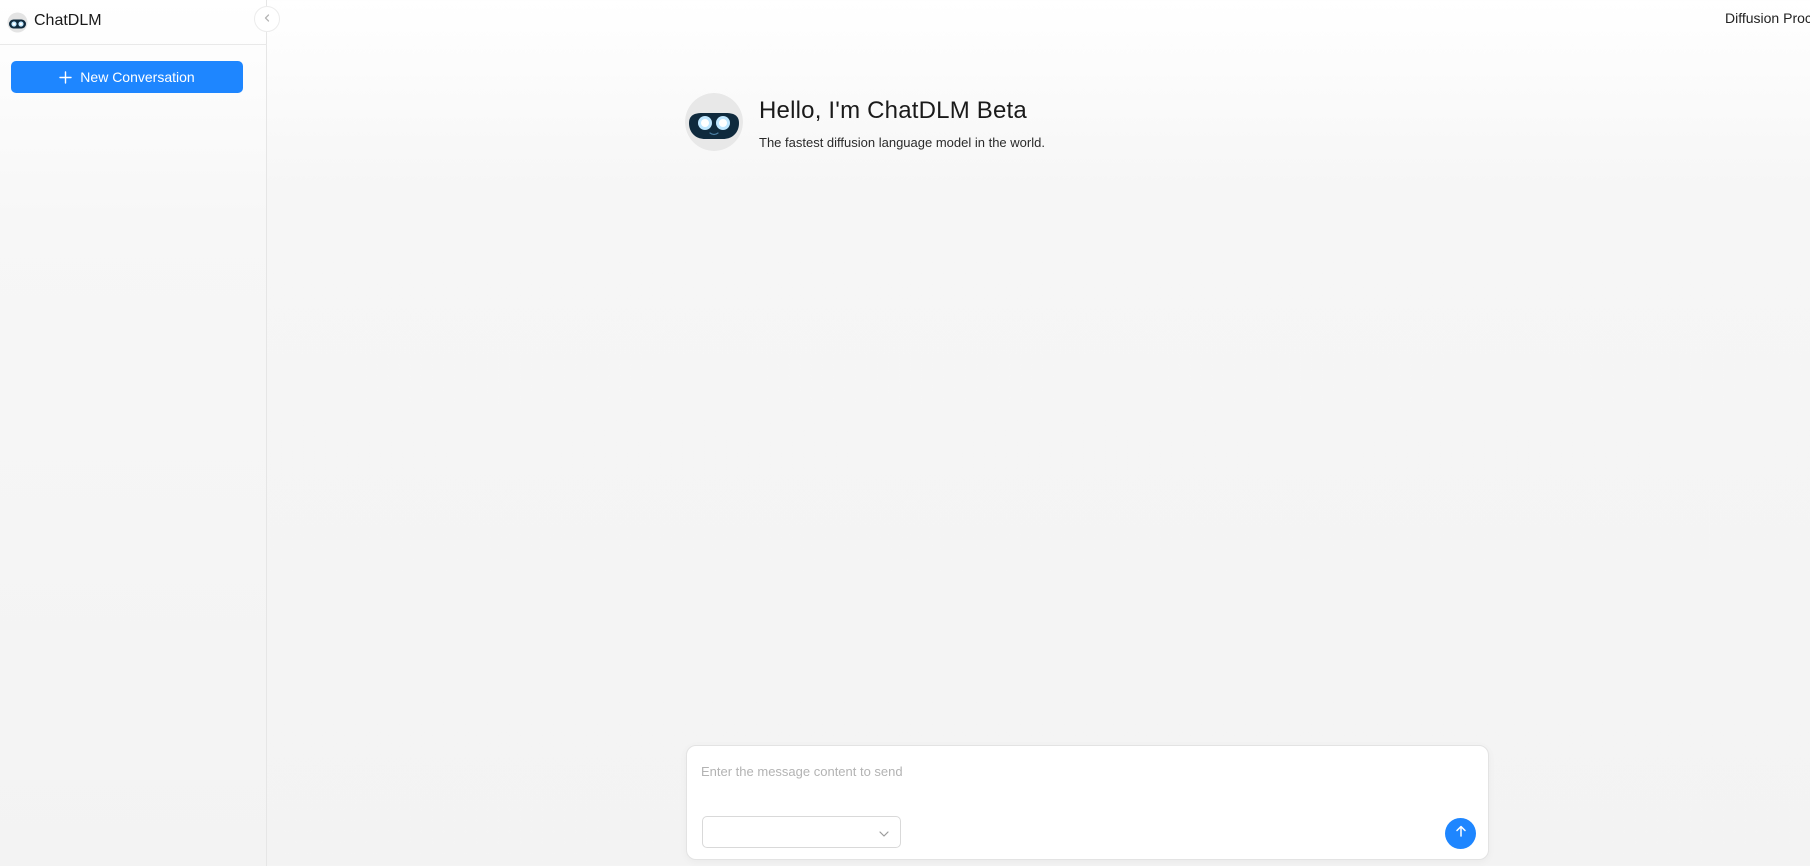  Describe the element at coordinates (137, 77) in the screenshot. I see `new-conversation-label: New Conversation` at that location.